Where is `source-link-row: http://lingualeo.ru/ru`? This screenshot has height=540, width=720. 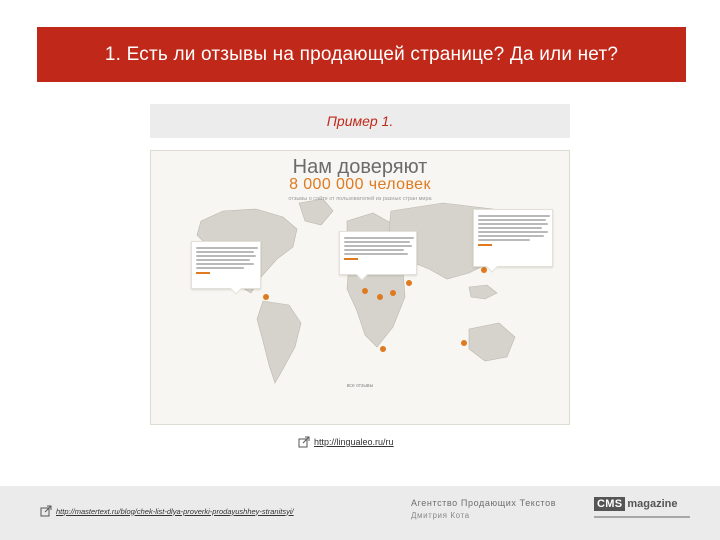
source-link-row: http://lingualeo.ru/ru is located at coordinates (346, 442).